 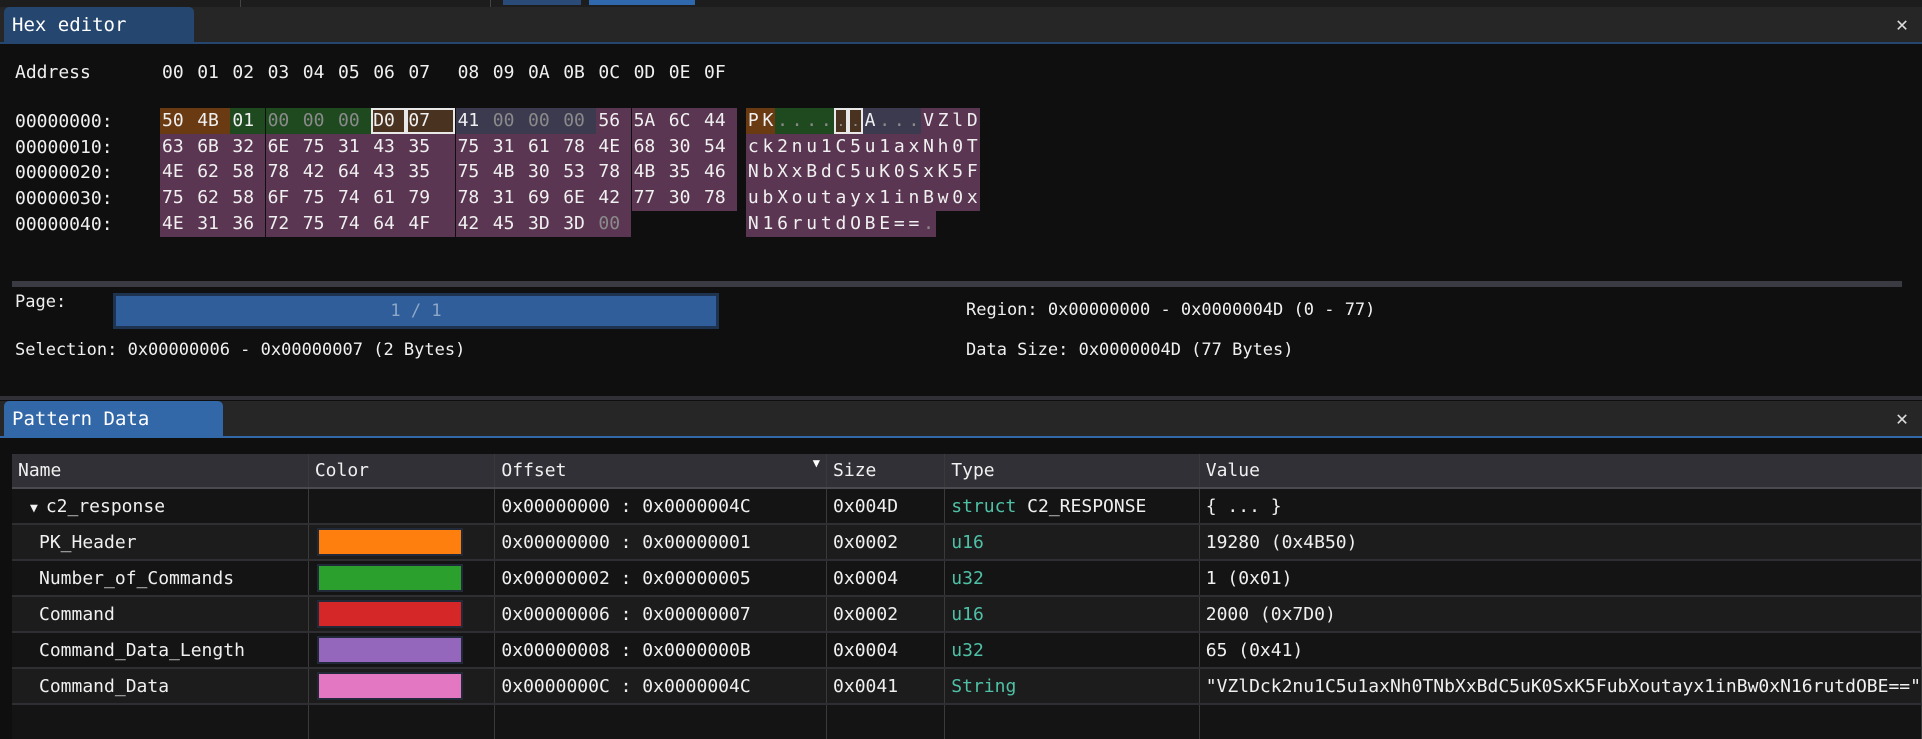 What do you see at coordinates (649, 146) in the screenshot?
I see `hex-byte: 68` at bounding box center [649, 146].